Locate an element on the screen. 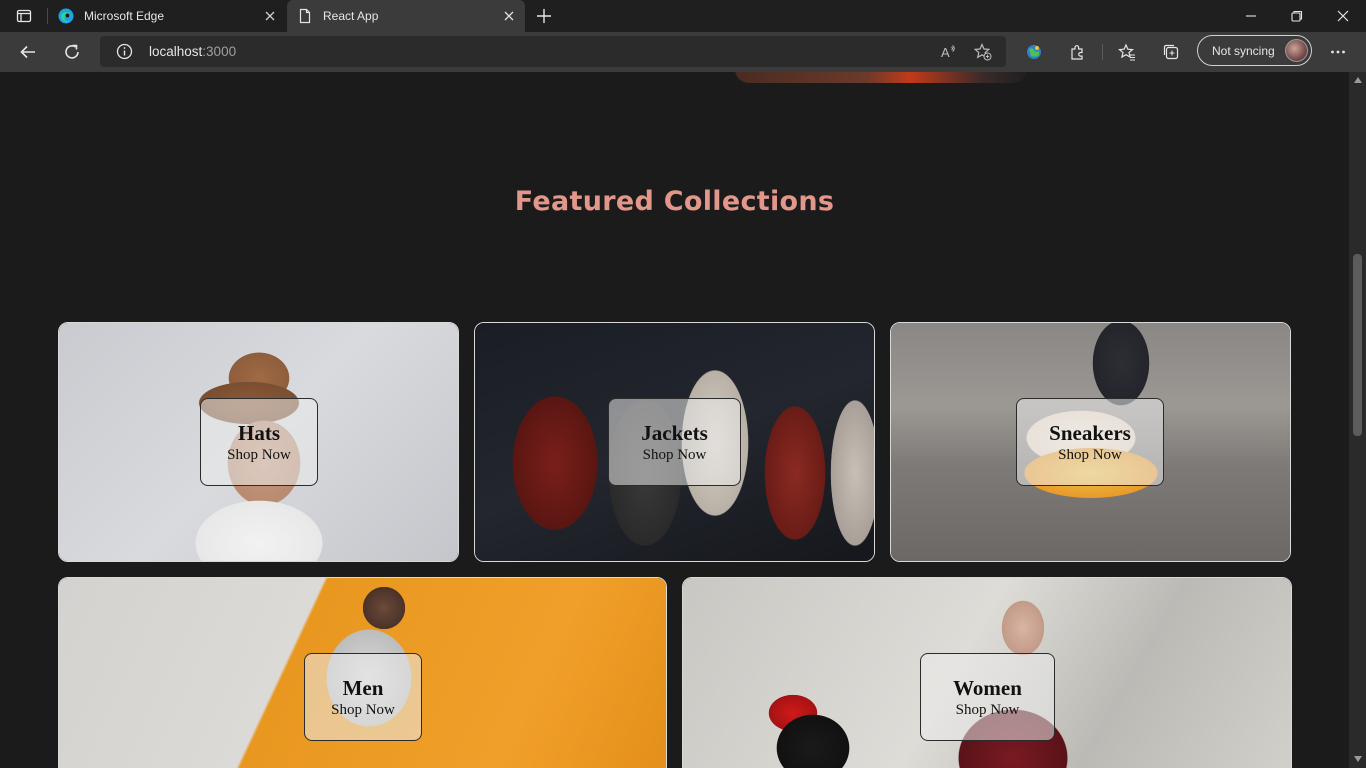  sync-status-label: Not syncing is located at coordinates (1243, 51).